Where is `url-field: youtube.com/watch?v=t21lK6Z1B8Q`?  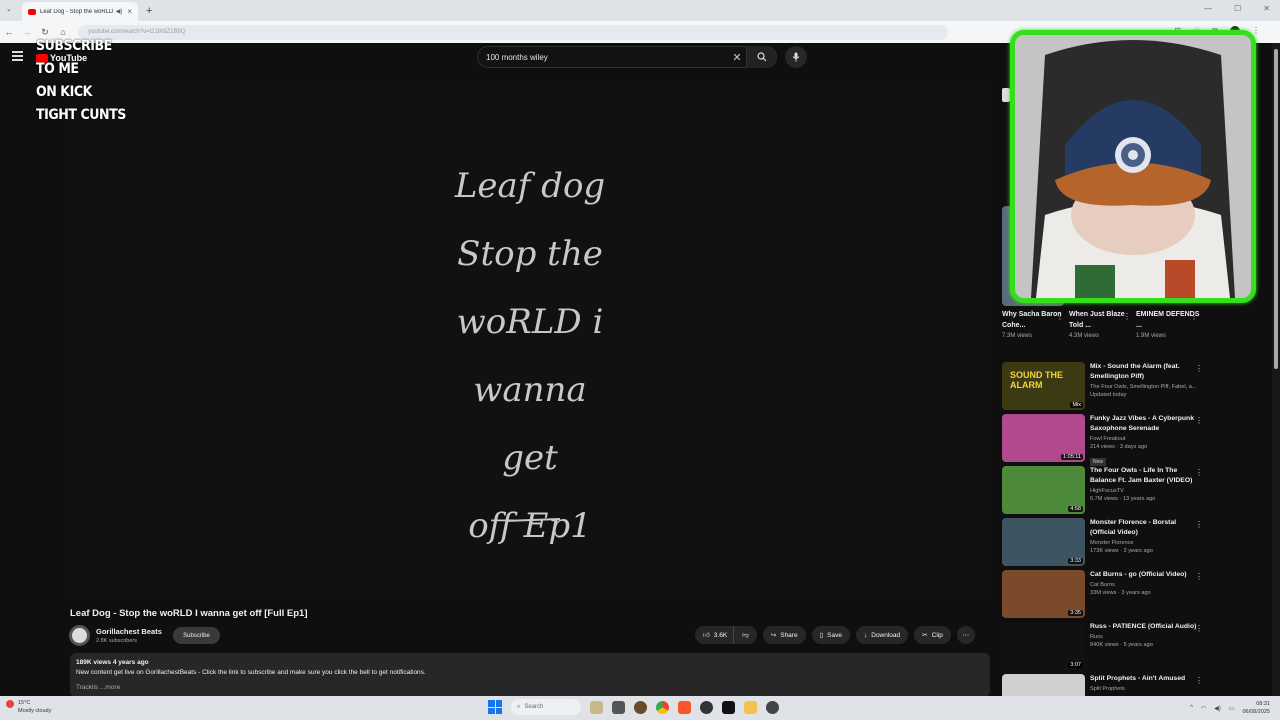
url-field: youtube.com/watch?v=t21lK6Z1B8Q is located at coordinates (513, 32).